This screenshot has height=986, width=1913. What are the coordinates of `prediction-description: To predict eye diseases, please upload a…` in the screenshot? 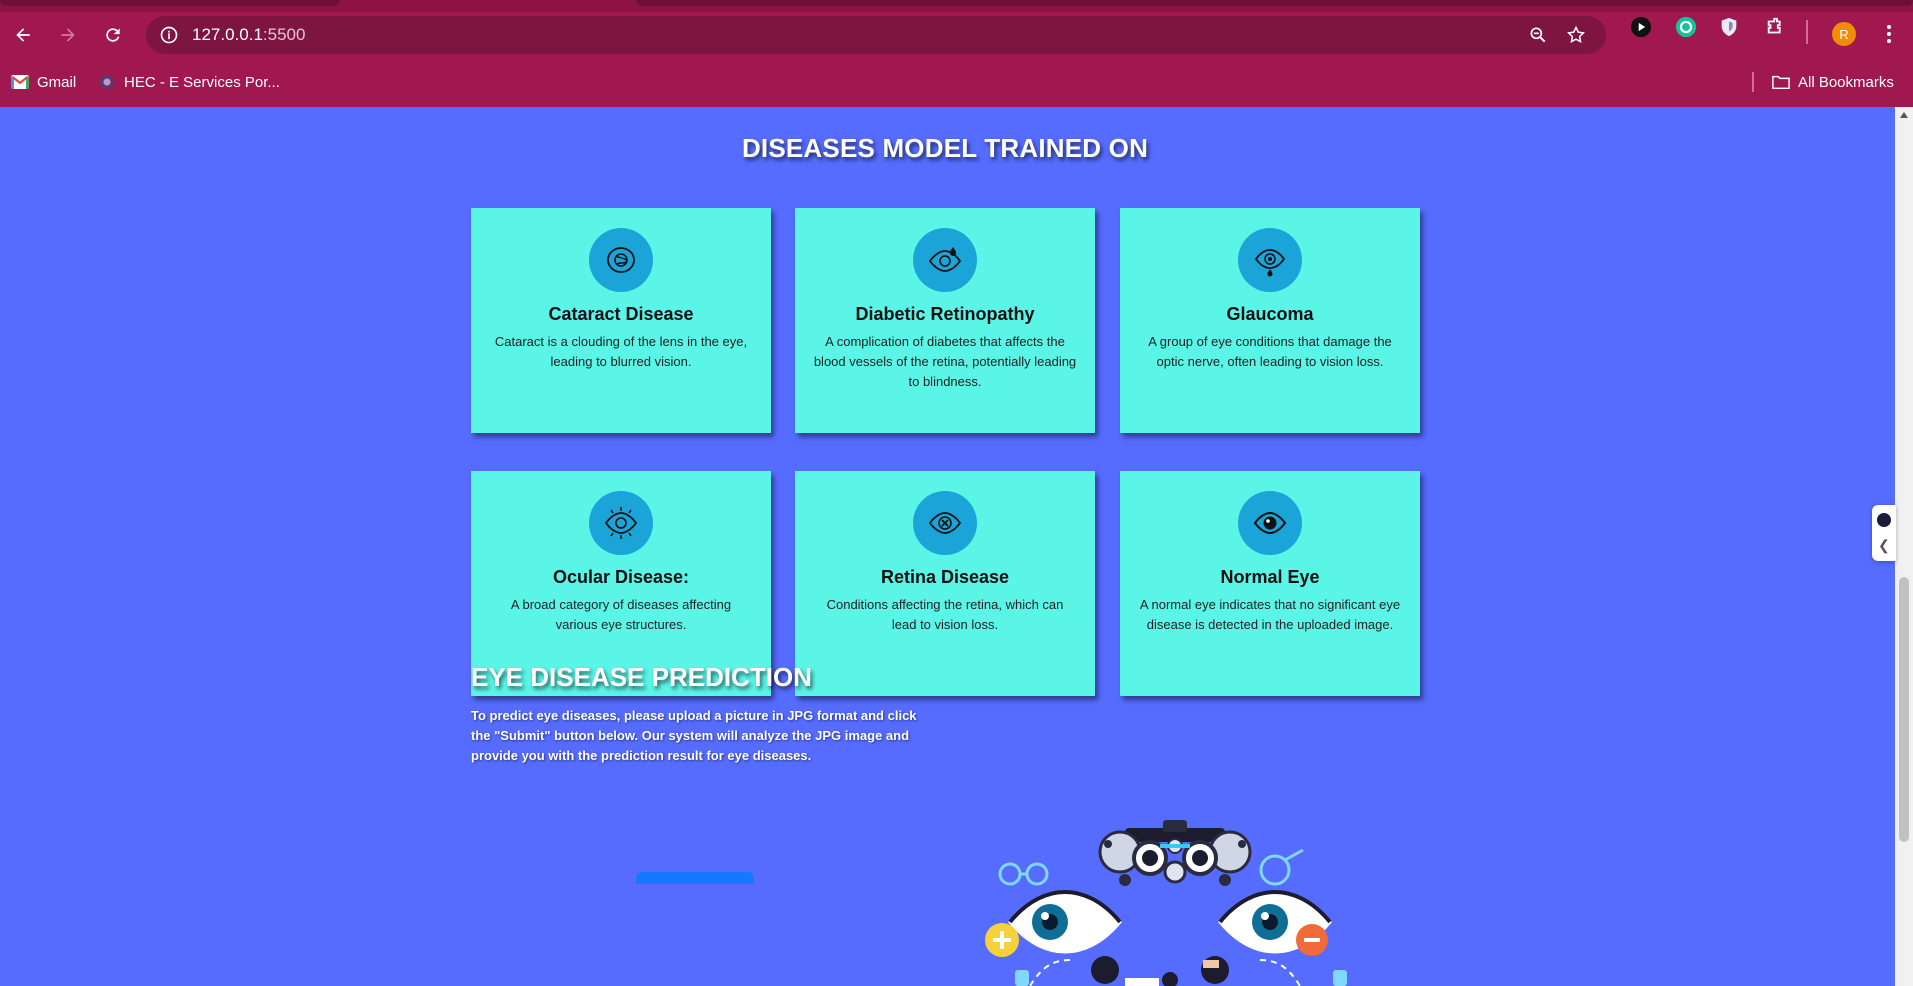 It's located at (694, 735).